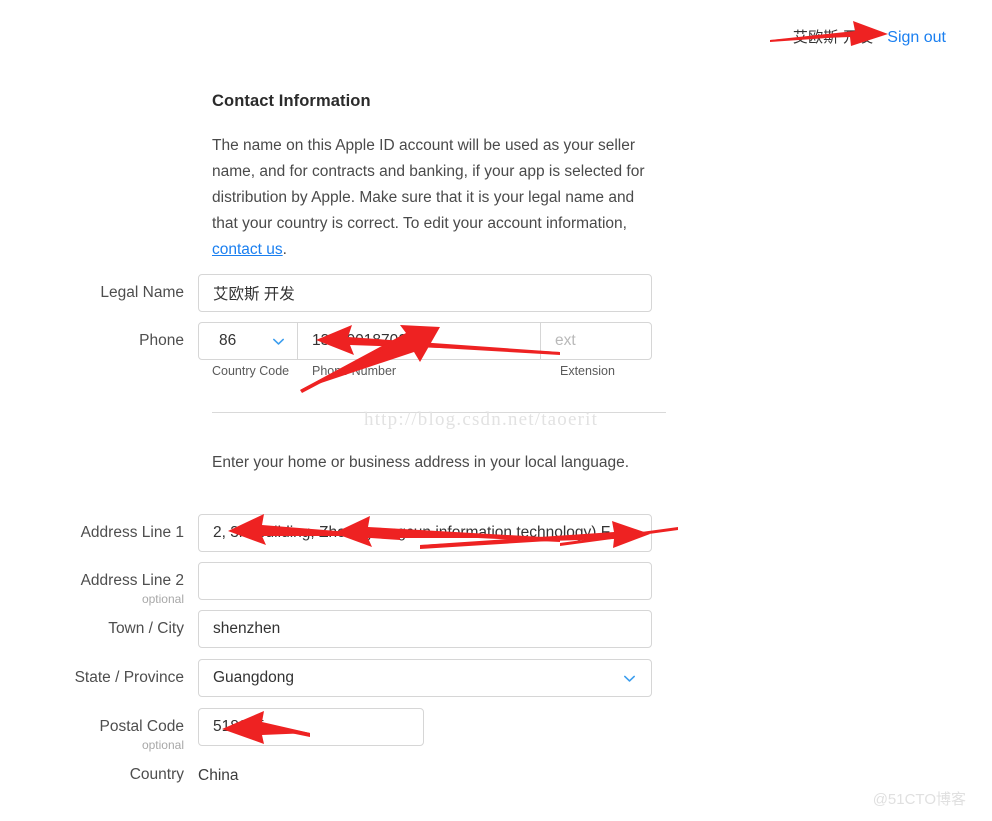 This screenshot has height=821, width=992. I want to click on country-code-select: 86, so click(248, 341).